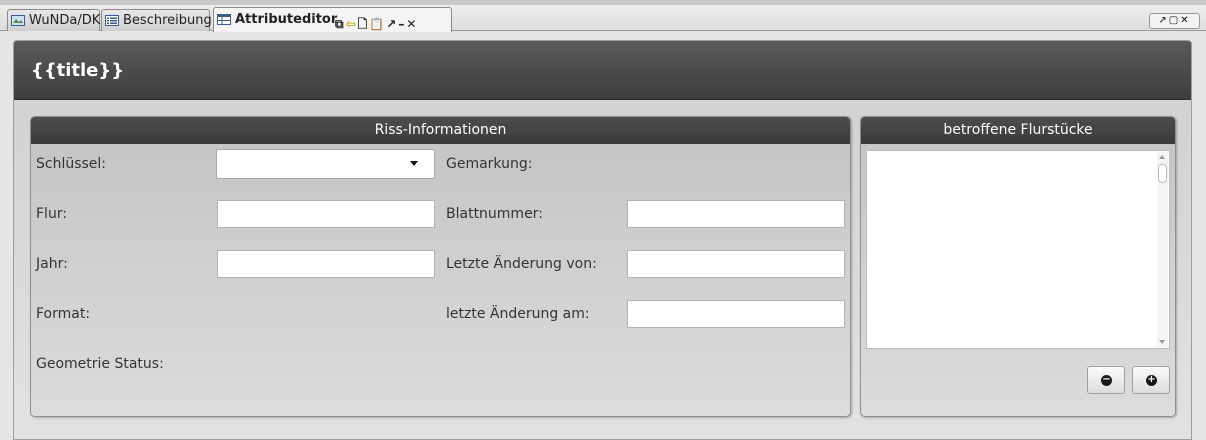  I want to click on tab-label: Beschreibung, so click(167, 20).